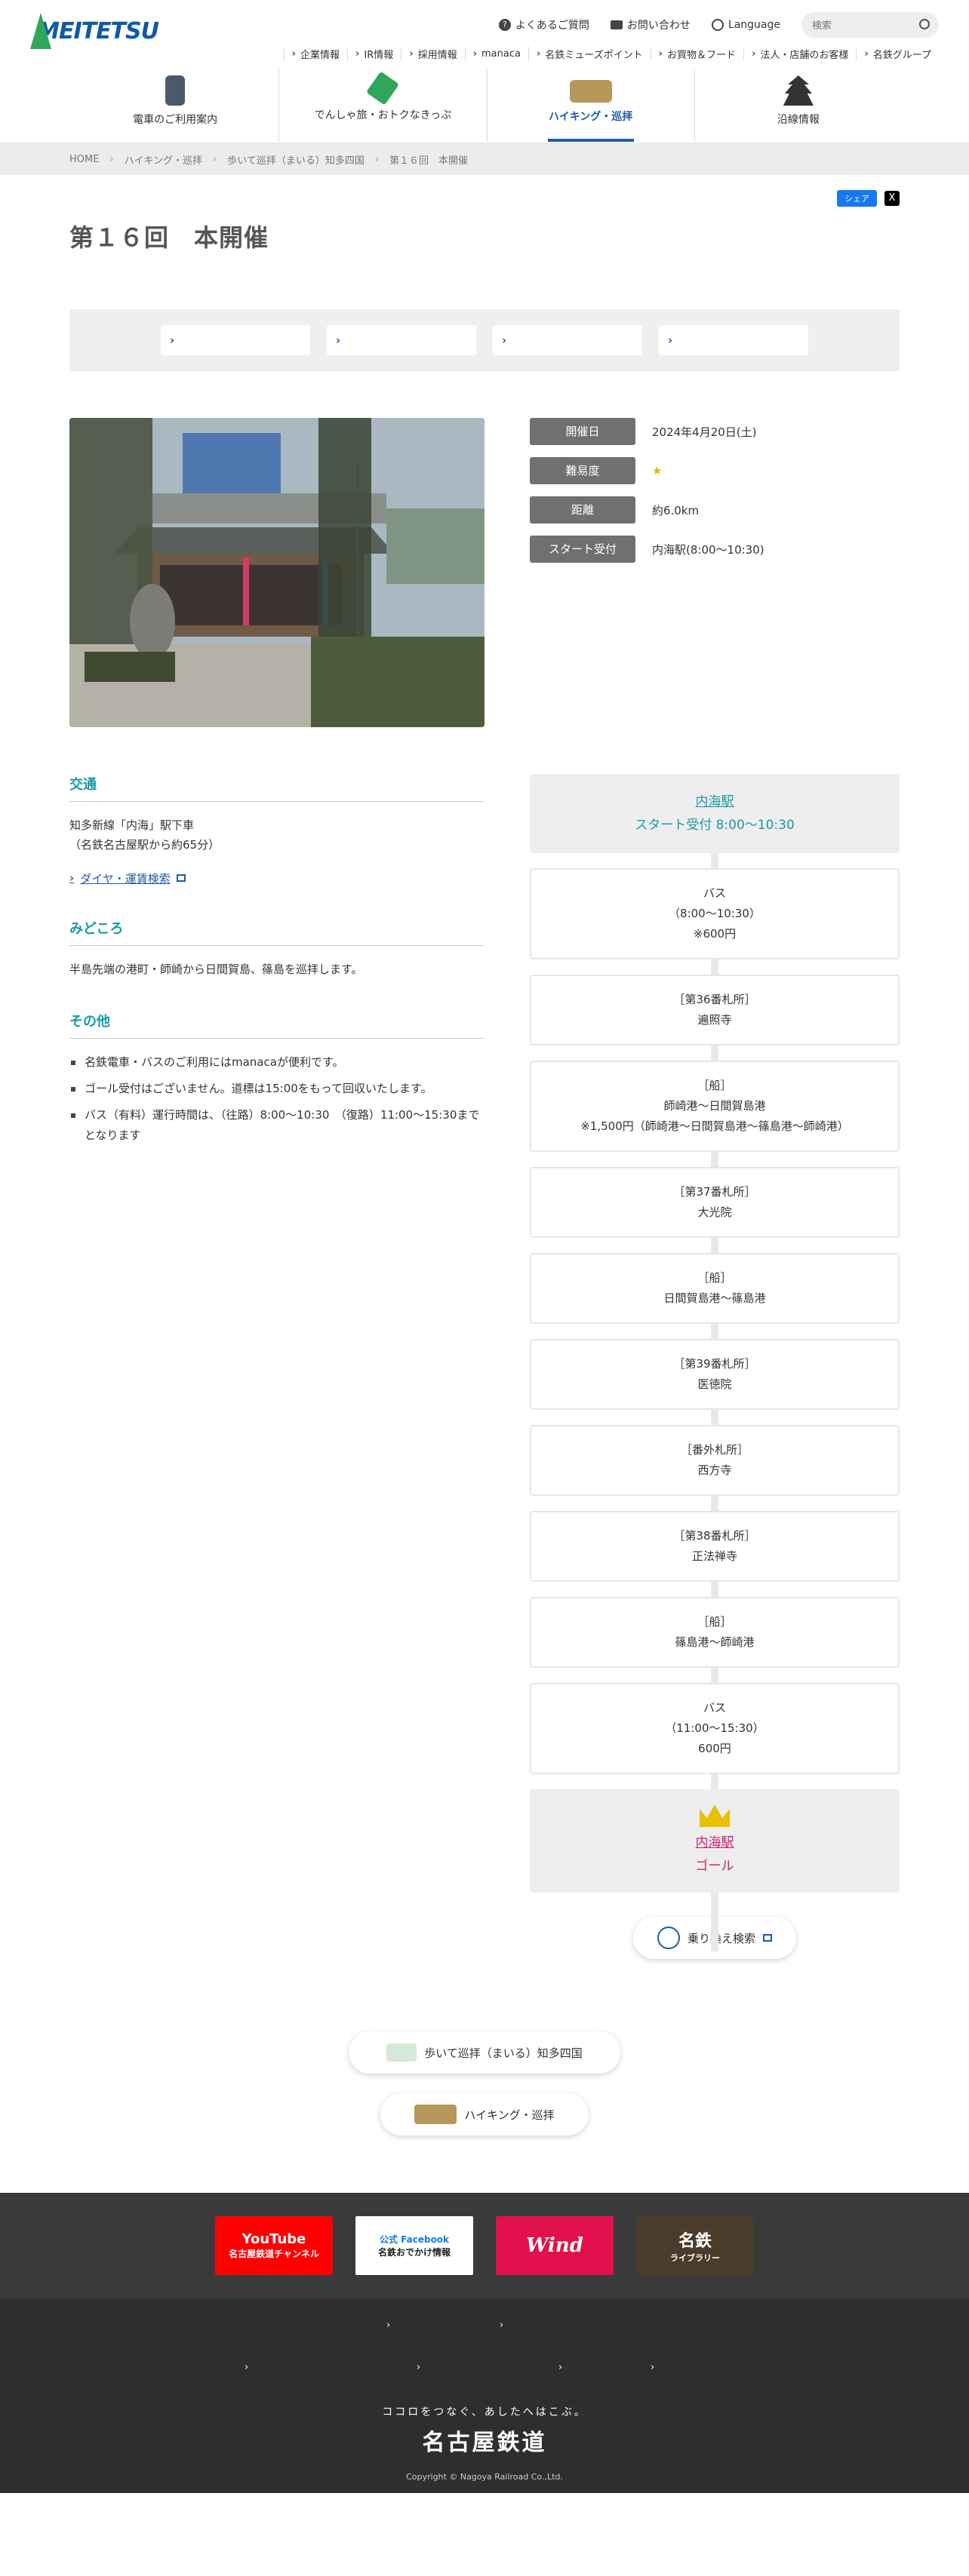 Image resolution: width=969 pixels, height=2576 pixels. Describe the element at coordinates (315, 54) in the screenshot. I see `subnav-item: 企業情報` at that location.